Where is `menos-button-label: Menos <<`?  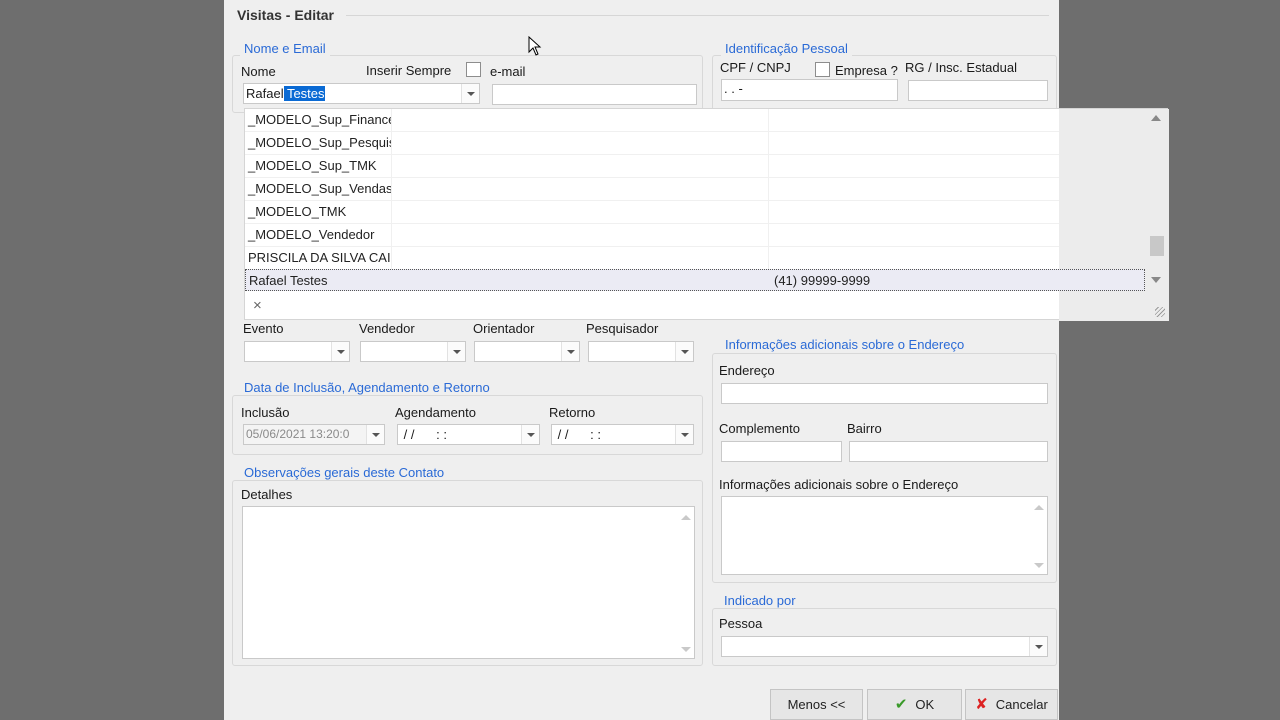
menos-button-label: Menos << is located at coordinates (816, 704).